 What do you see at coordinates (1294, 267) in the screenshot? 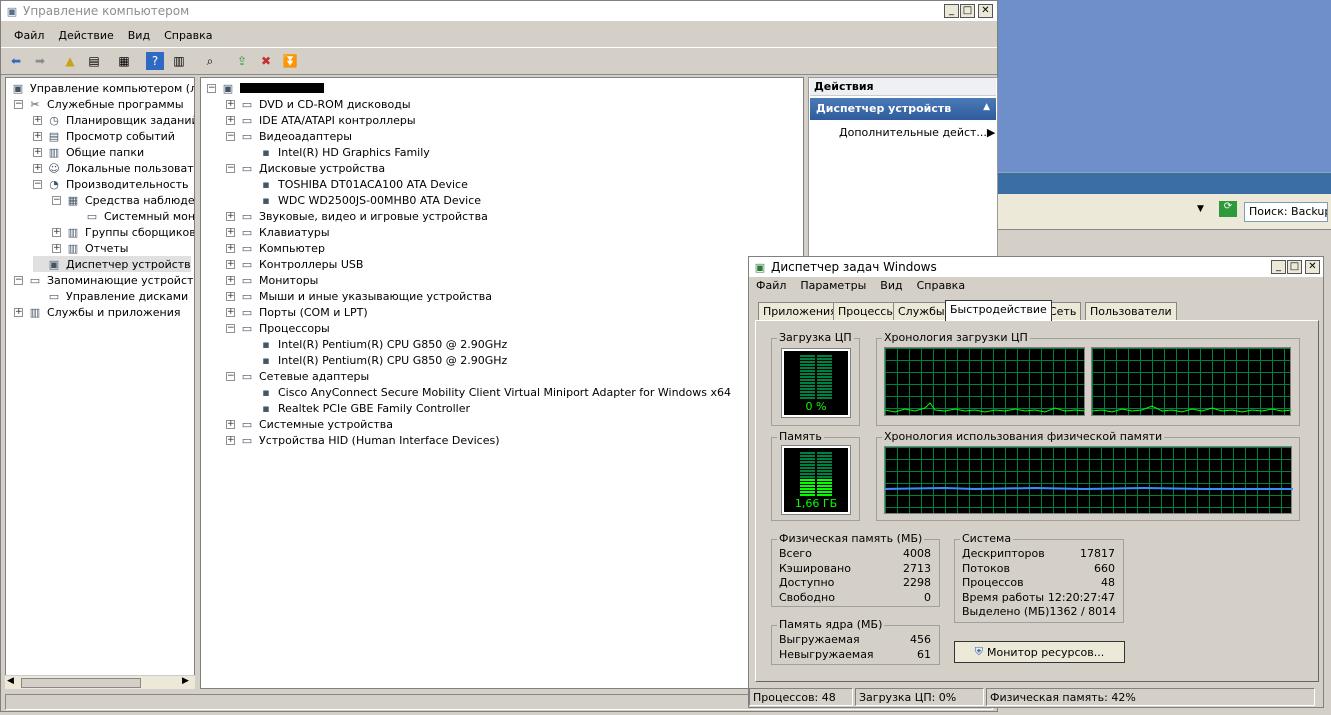
I see `tm-maximize-button: □` at bounding box center [1294, 267].